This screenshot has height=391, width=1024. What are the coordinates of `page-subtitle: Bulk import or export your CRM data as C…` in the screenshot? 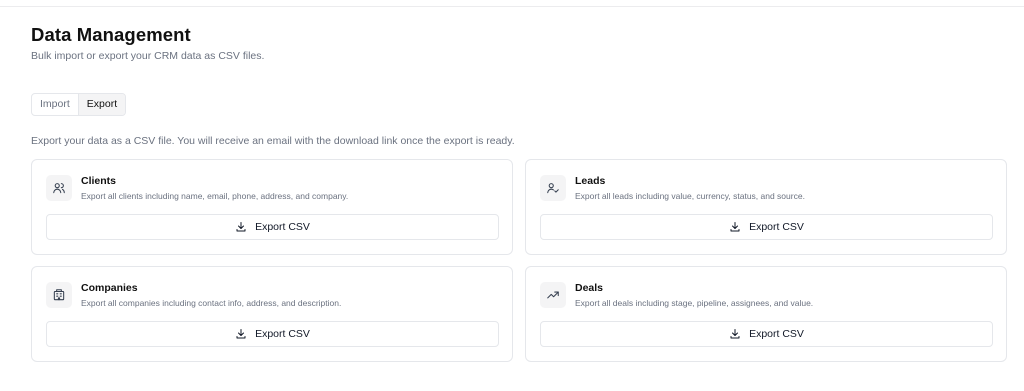 It's located at (148, 56).